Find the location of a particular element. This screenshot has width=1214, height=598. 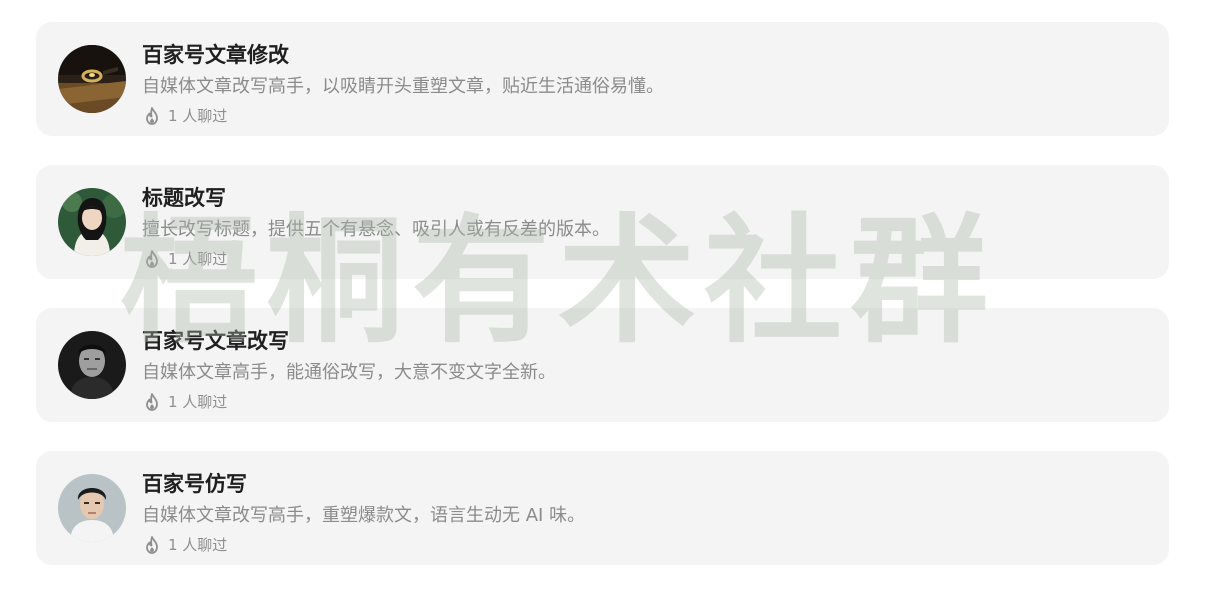

bot-title: 百家号文章改写 is located at coordinates (215, 341).